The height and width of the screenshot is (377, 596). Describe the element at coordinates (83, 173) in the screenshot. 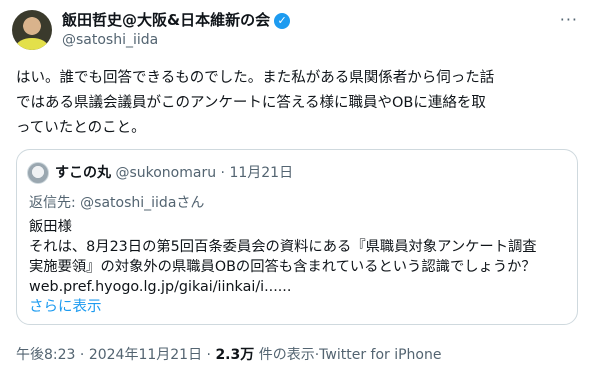

I see `quoted-author-name: すこの丸` at that location.